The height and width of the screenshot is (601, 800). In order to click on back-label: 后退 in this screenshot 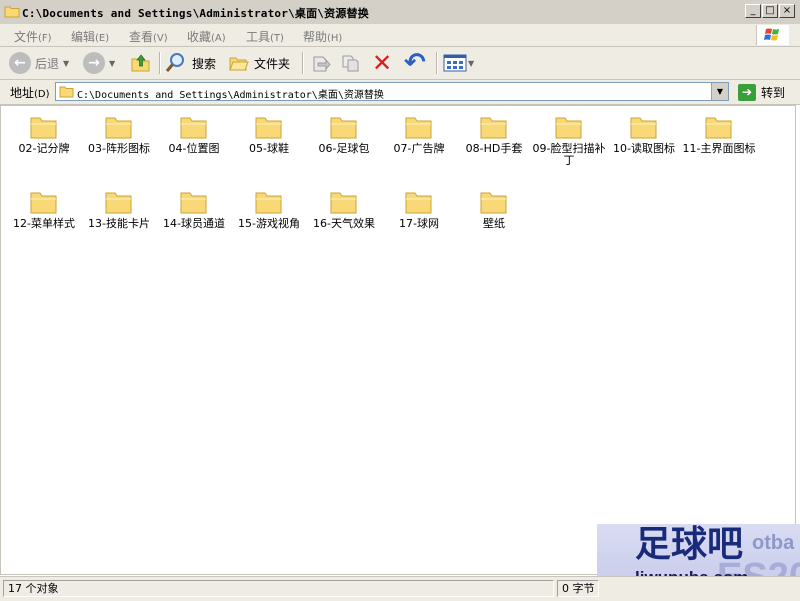, I will do `click(47, 63)`.